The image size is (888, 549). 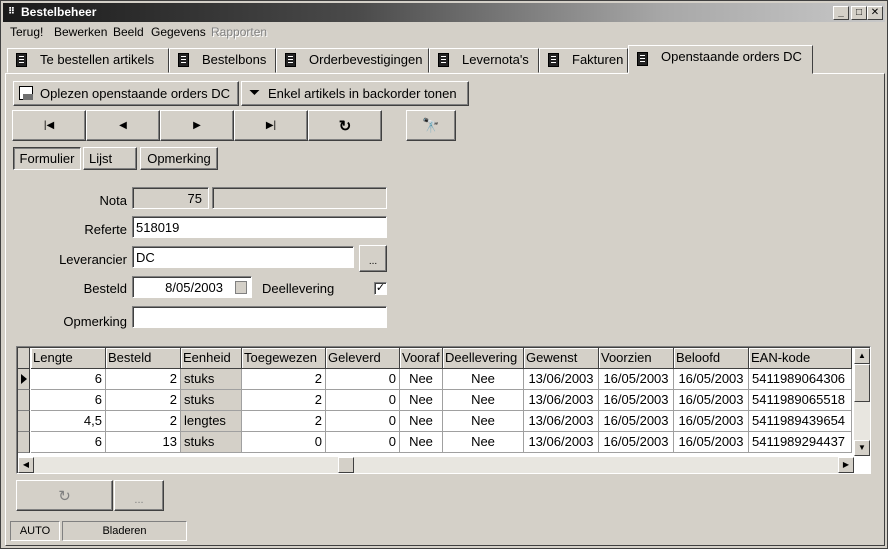 What do you see at coordinates (800, 379) in the screenshot?
I see `grid-cell-ean-kode: 5411989064306` at bounding box center [800, 379].